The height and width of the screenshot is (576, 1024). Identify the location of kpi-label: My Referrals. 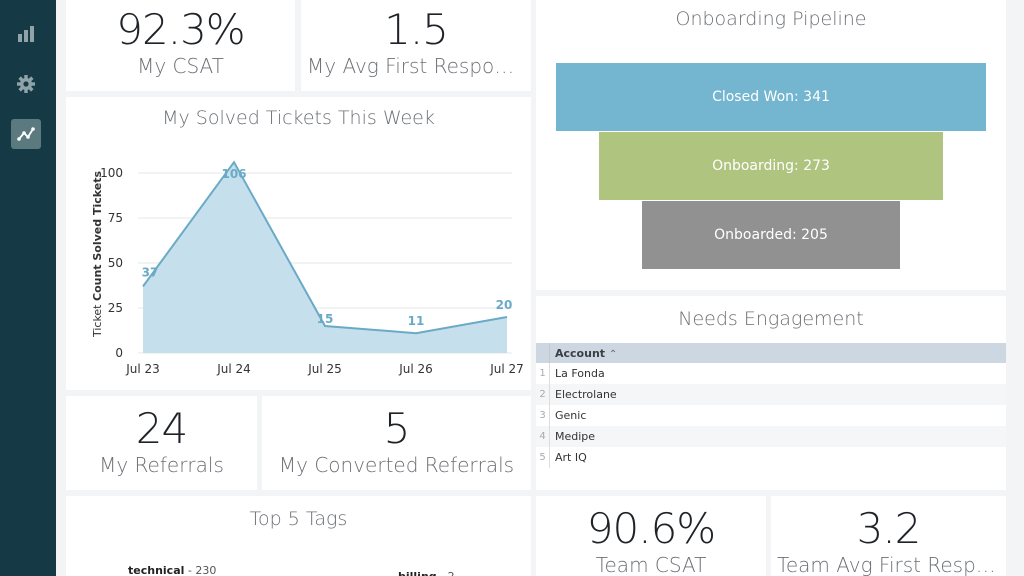
(161, 465).